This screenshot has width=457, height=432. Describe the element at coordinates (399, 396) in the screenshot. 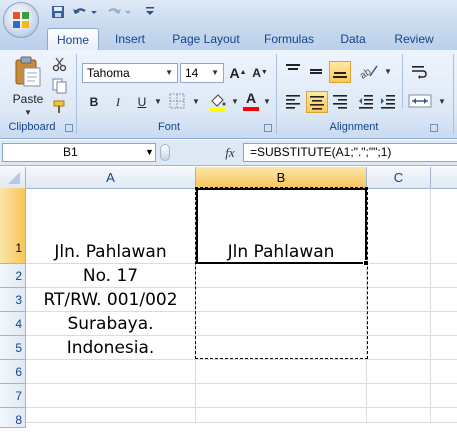

I see `cell-c7` at that location.